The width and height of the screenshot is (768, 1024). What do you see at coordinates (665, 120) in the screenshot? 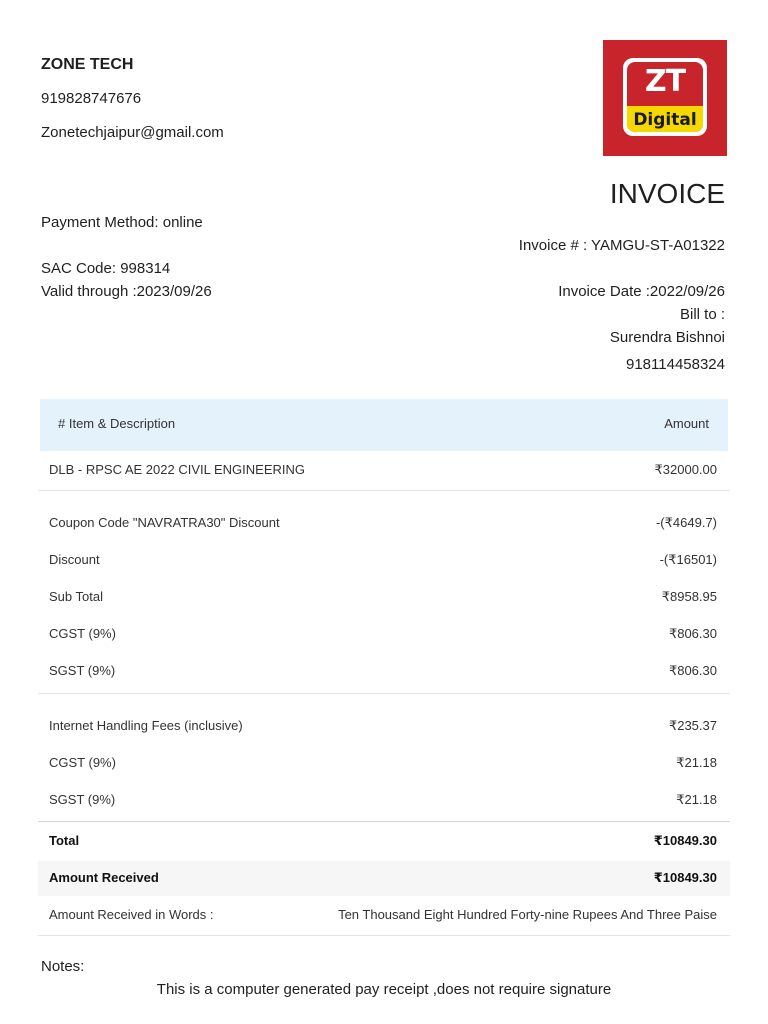
I see `logo-wordmark: Digital` at bounding box center [665, 120].